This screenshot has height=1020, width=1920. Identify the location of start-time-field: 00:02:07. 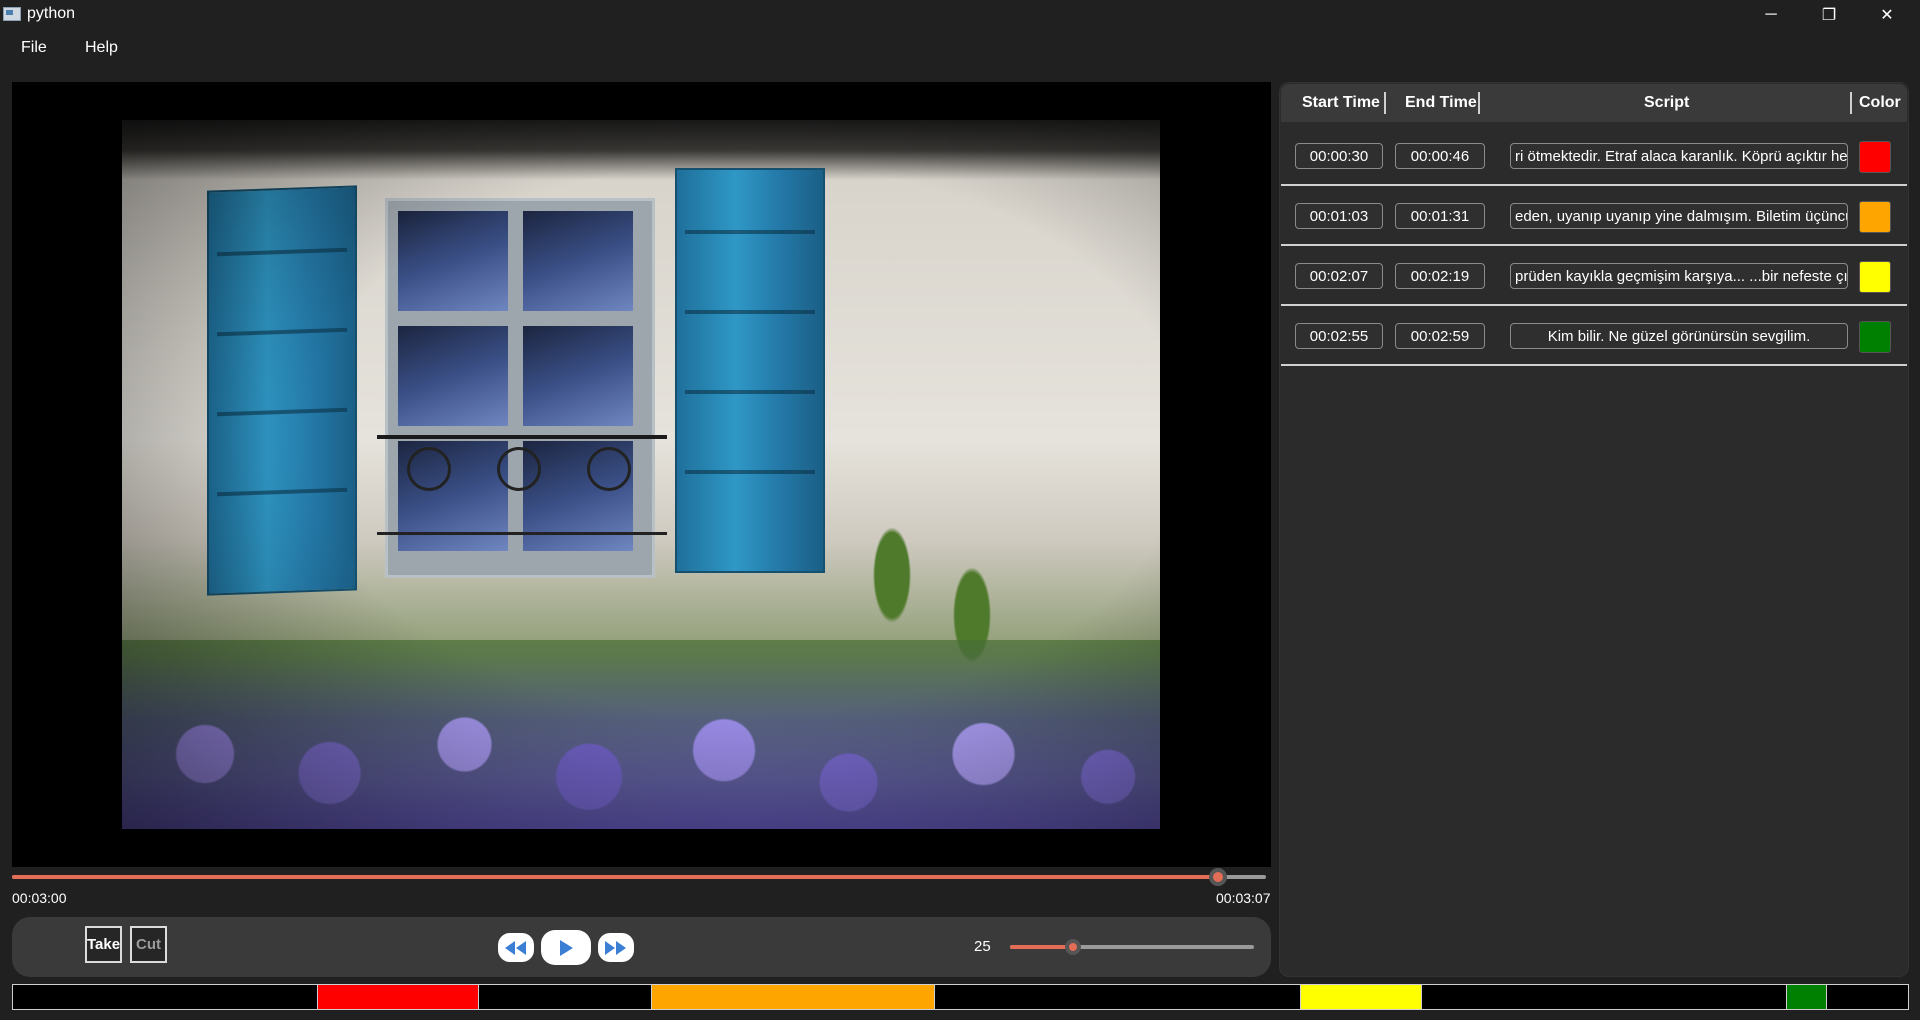
(1339, 276).